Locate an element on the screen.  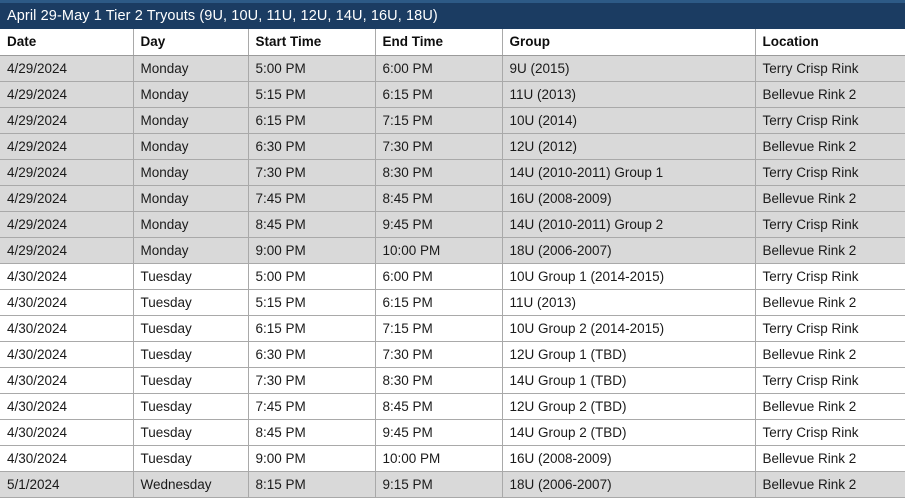
column-header-group: Group is located at coordinates (629, 42).